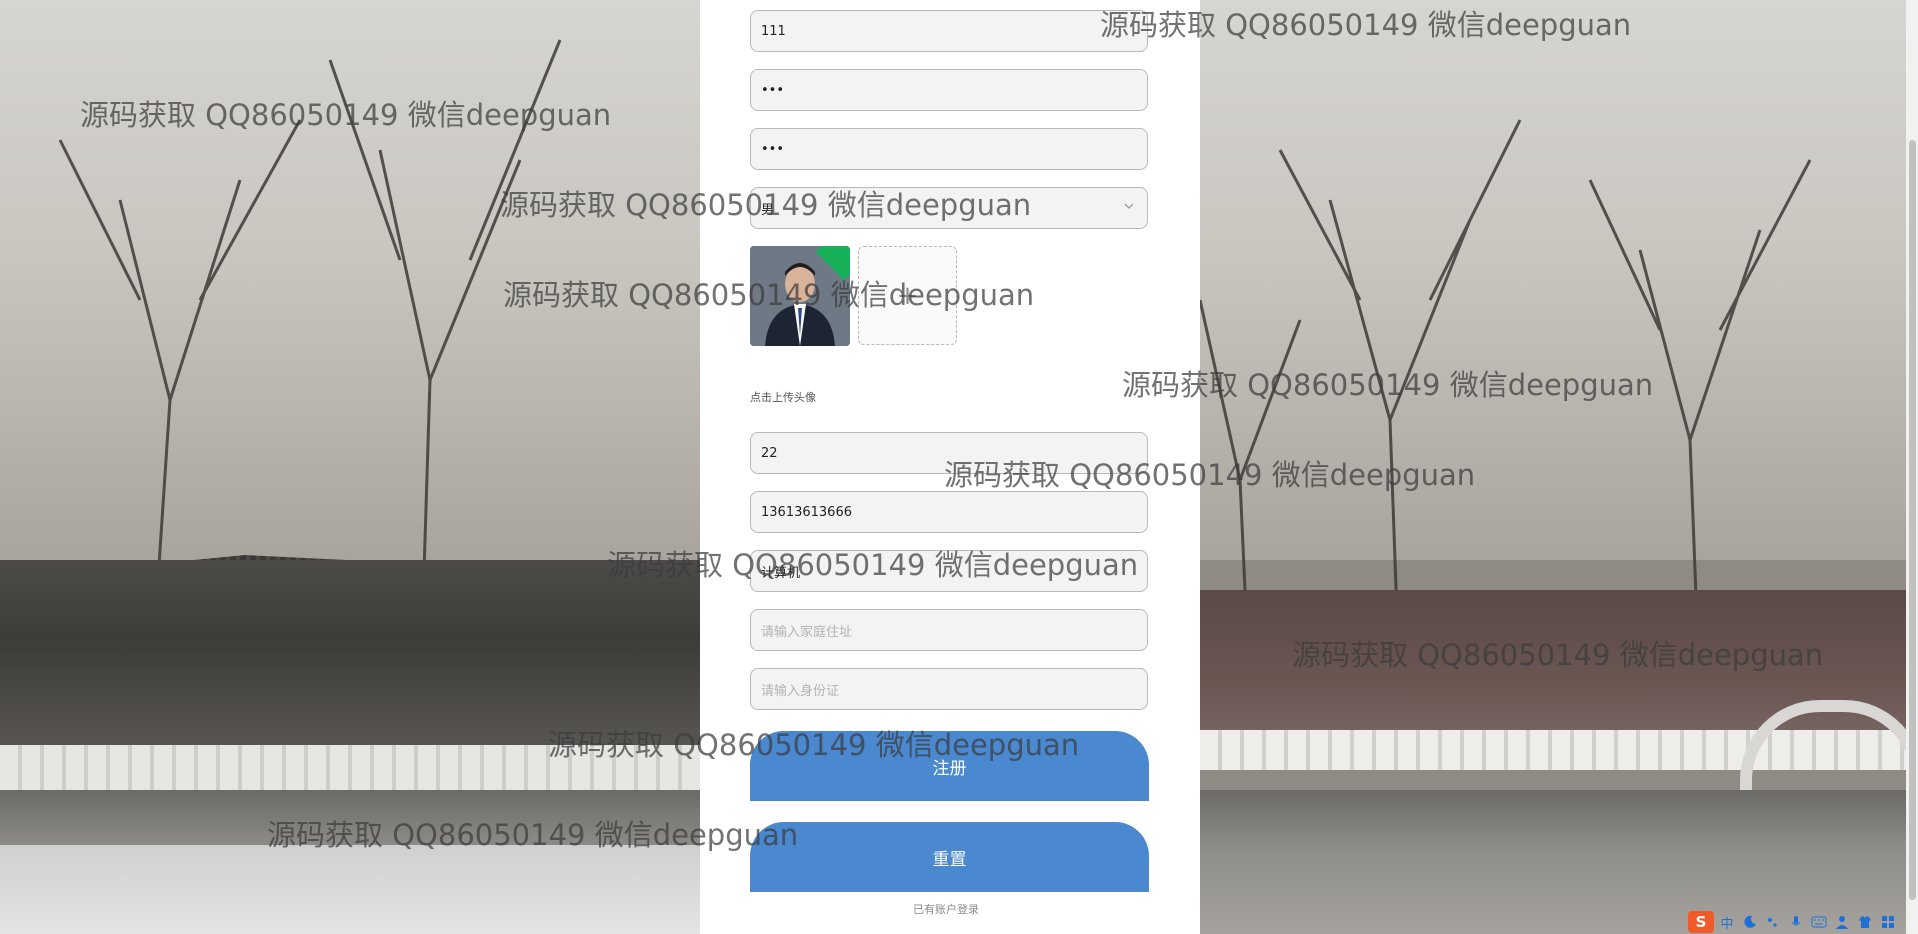 Image resolution: width=1918 pixels, height=934 pixels. Describe the element at coordinates (949, 512) in the screenshot. I see `phone-input: 13613613666` at that location.